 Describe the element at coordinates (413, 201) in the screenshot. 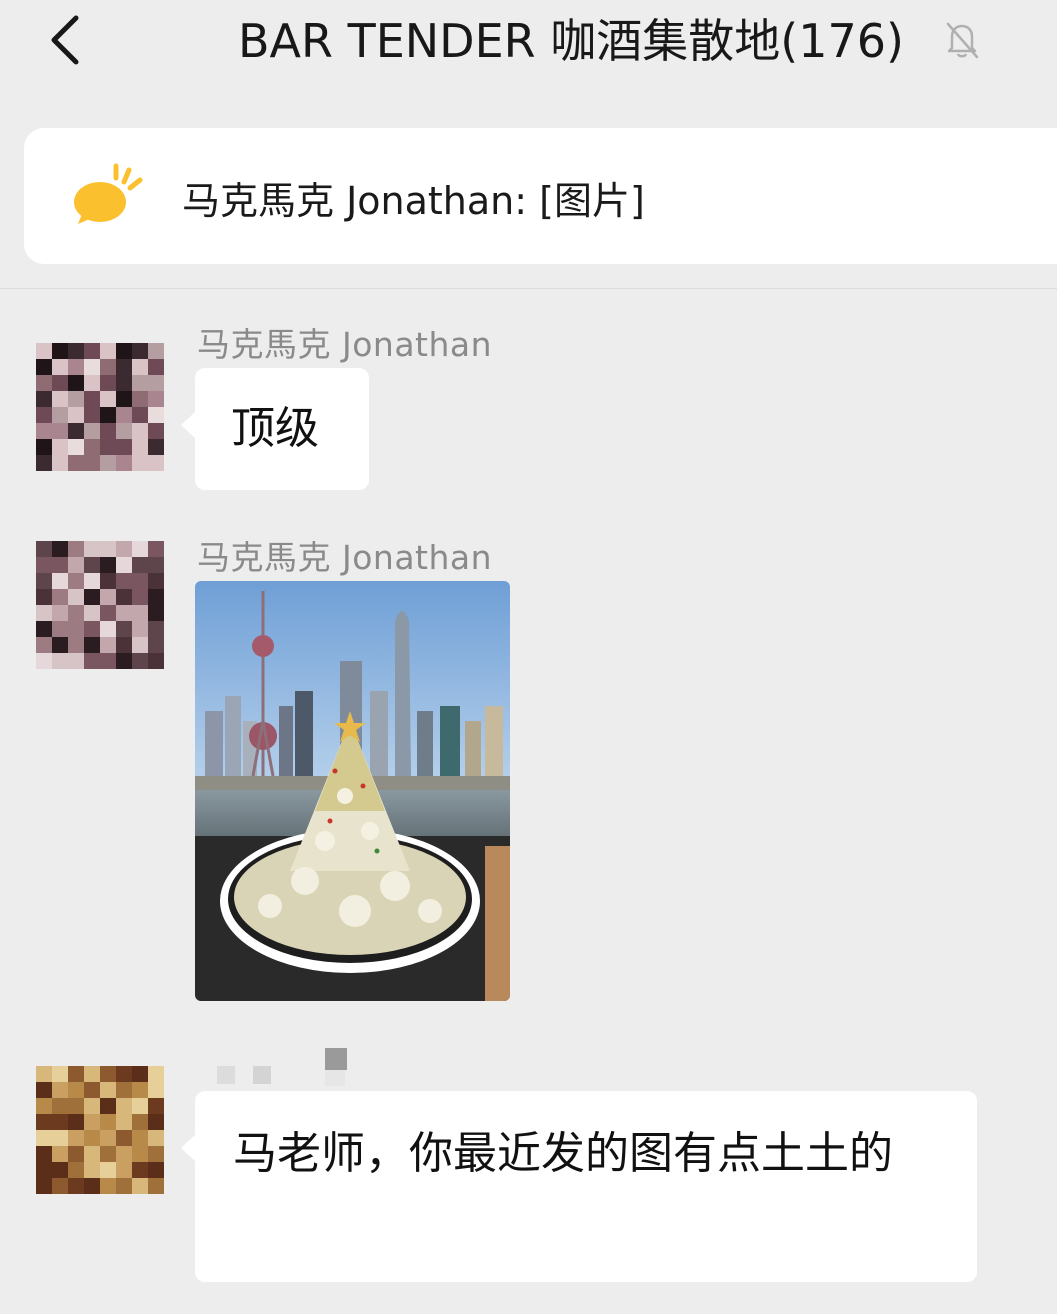

I see `notice-text: 马克馬克 Jonathan: [图片]` at that location.